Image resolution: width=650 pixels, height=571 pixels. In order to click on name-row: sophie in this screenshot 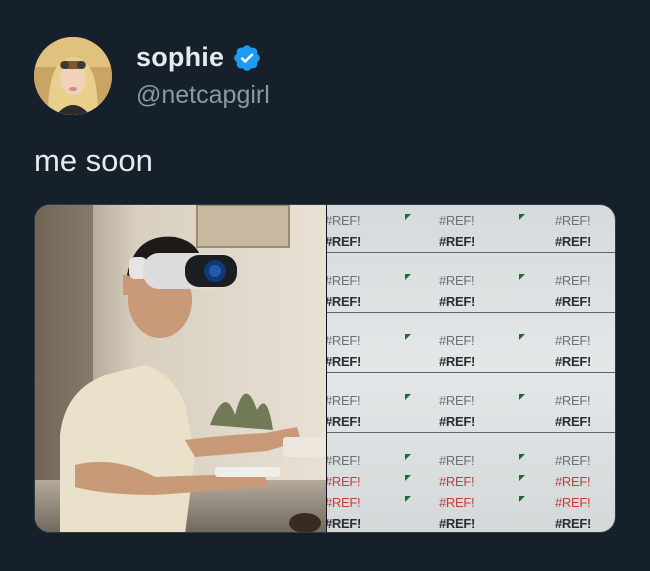, I will do `click(199, 57)`.